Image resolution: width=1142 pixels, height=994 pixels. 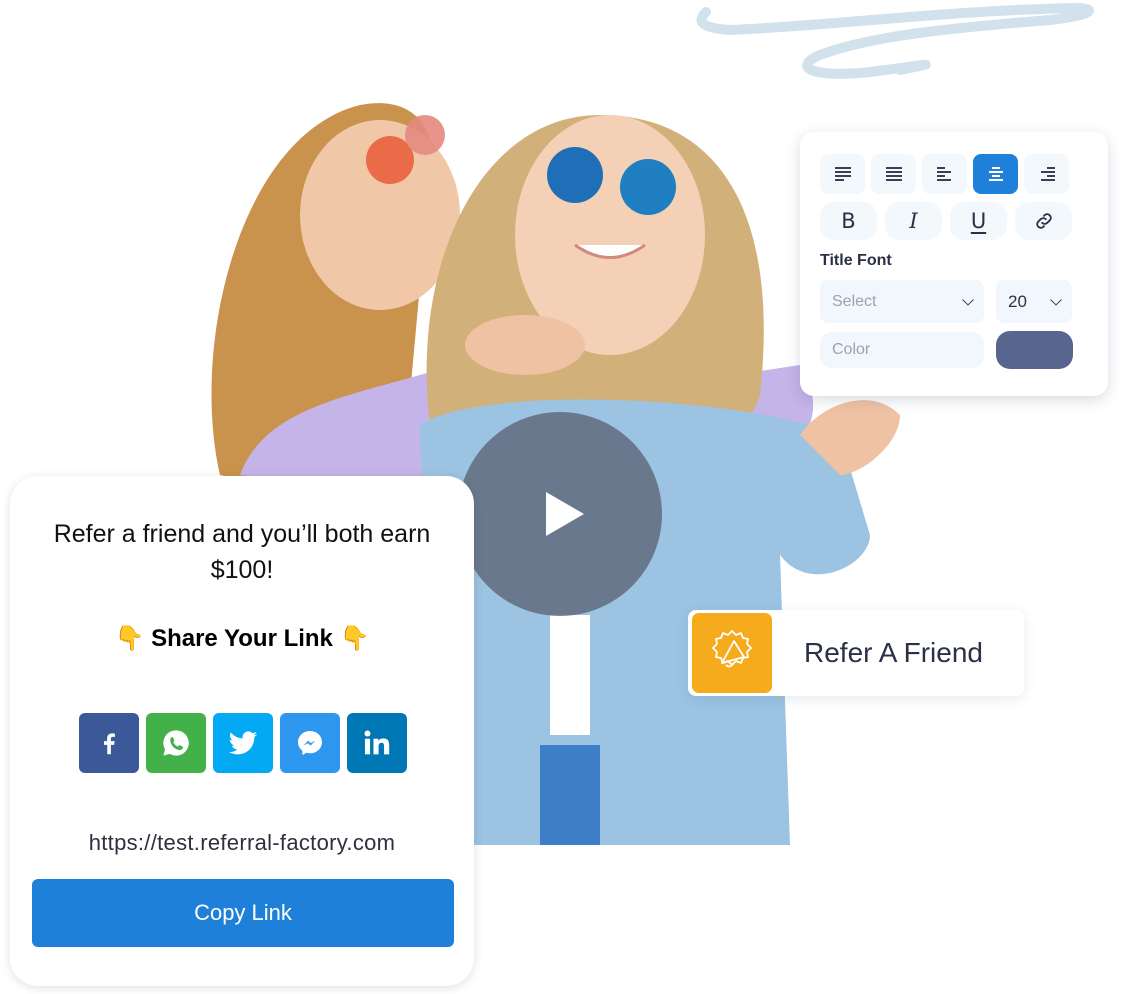 I want to click on justify-icon, so click(x=893, y=174).